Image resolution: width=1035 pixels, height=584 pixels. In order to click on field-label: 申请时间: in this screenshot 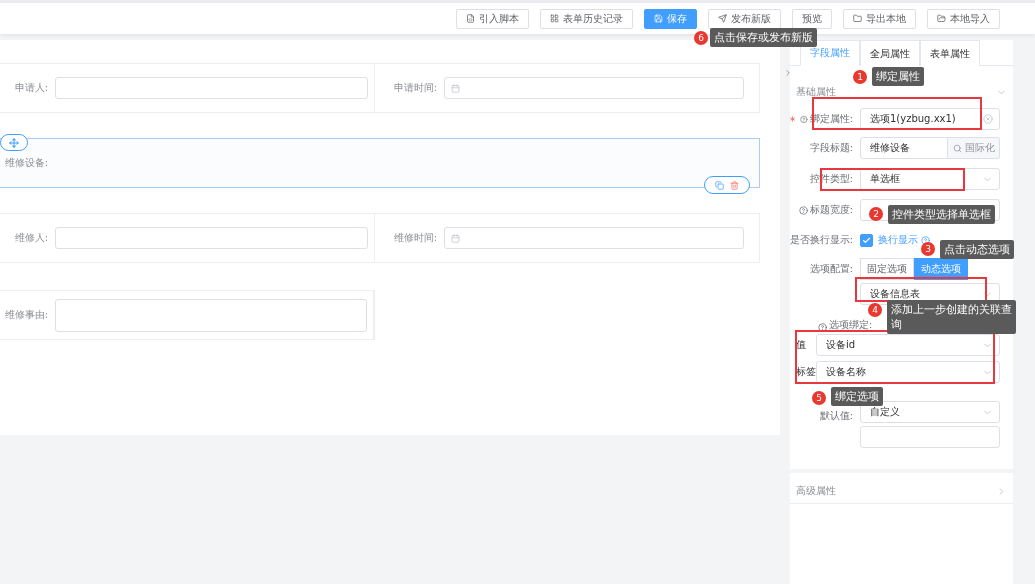, I will do `click(414, 88)`.